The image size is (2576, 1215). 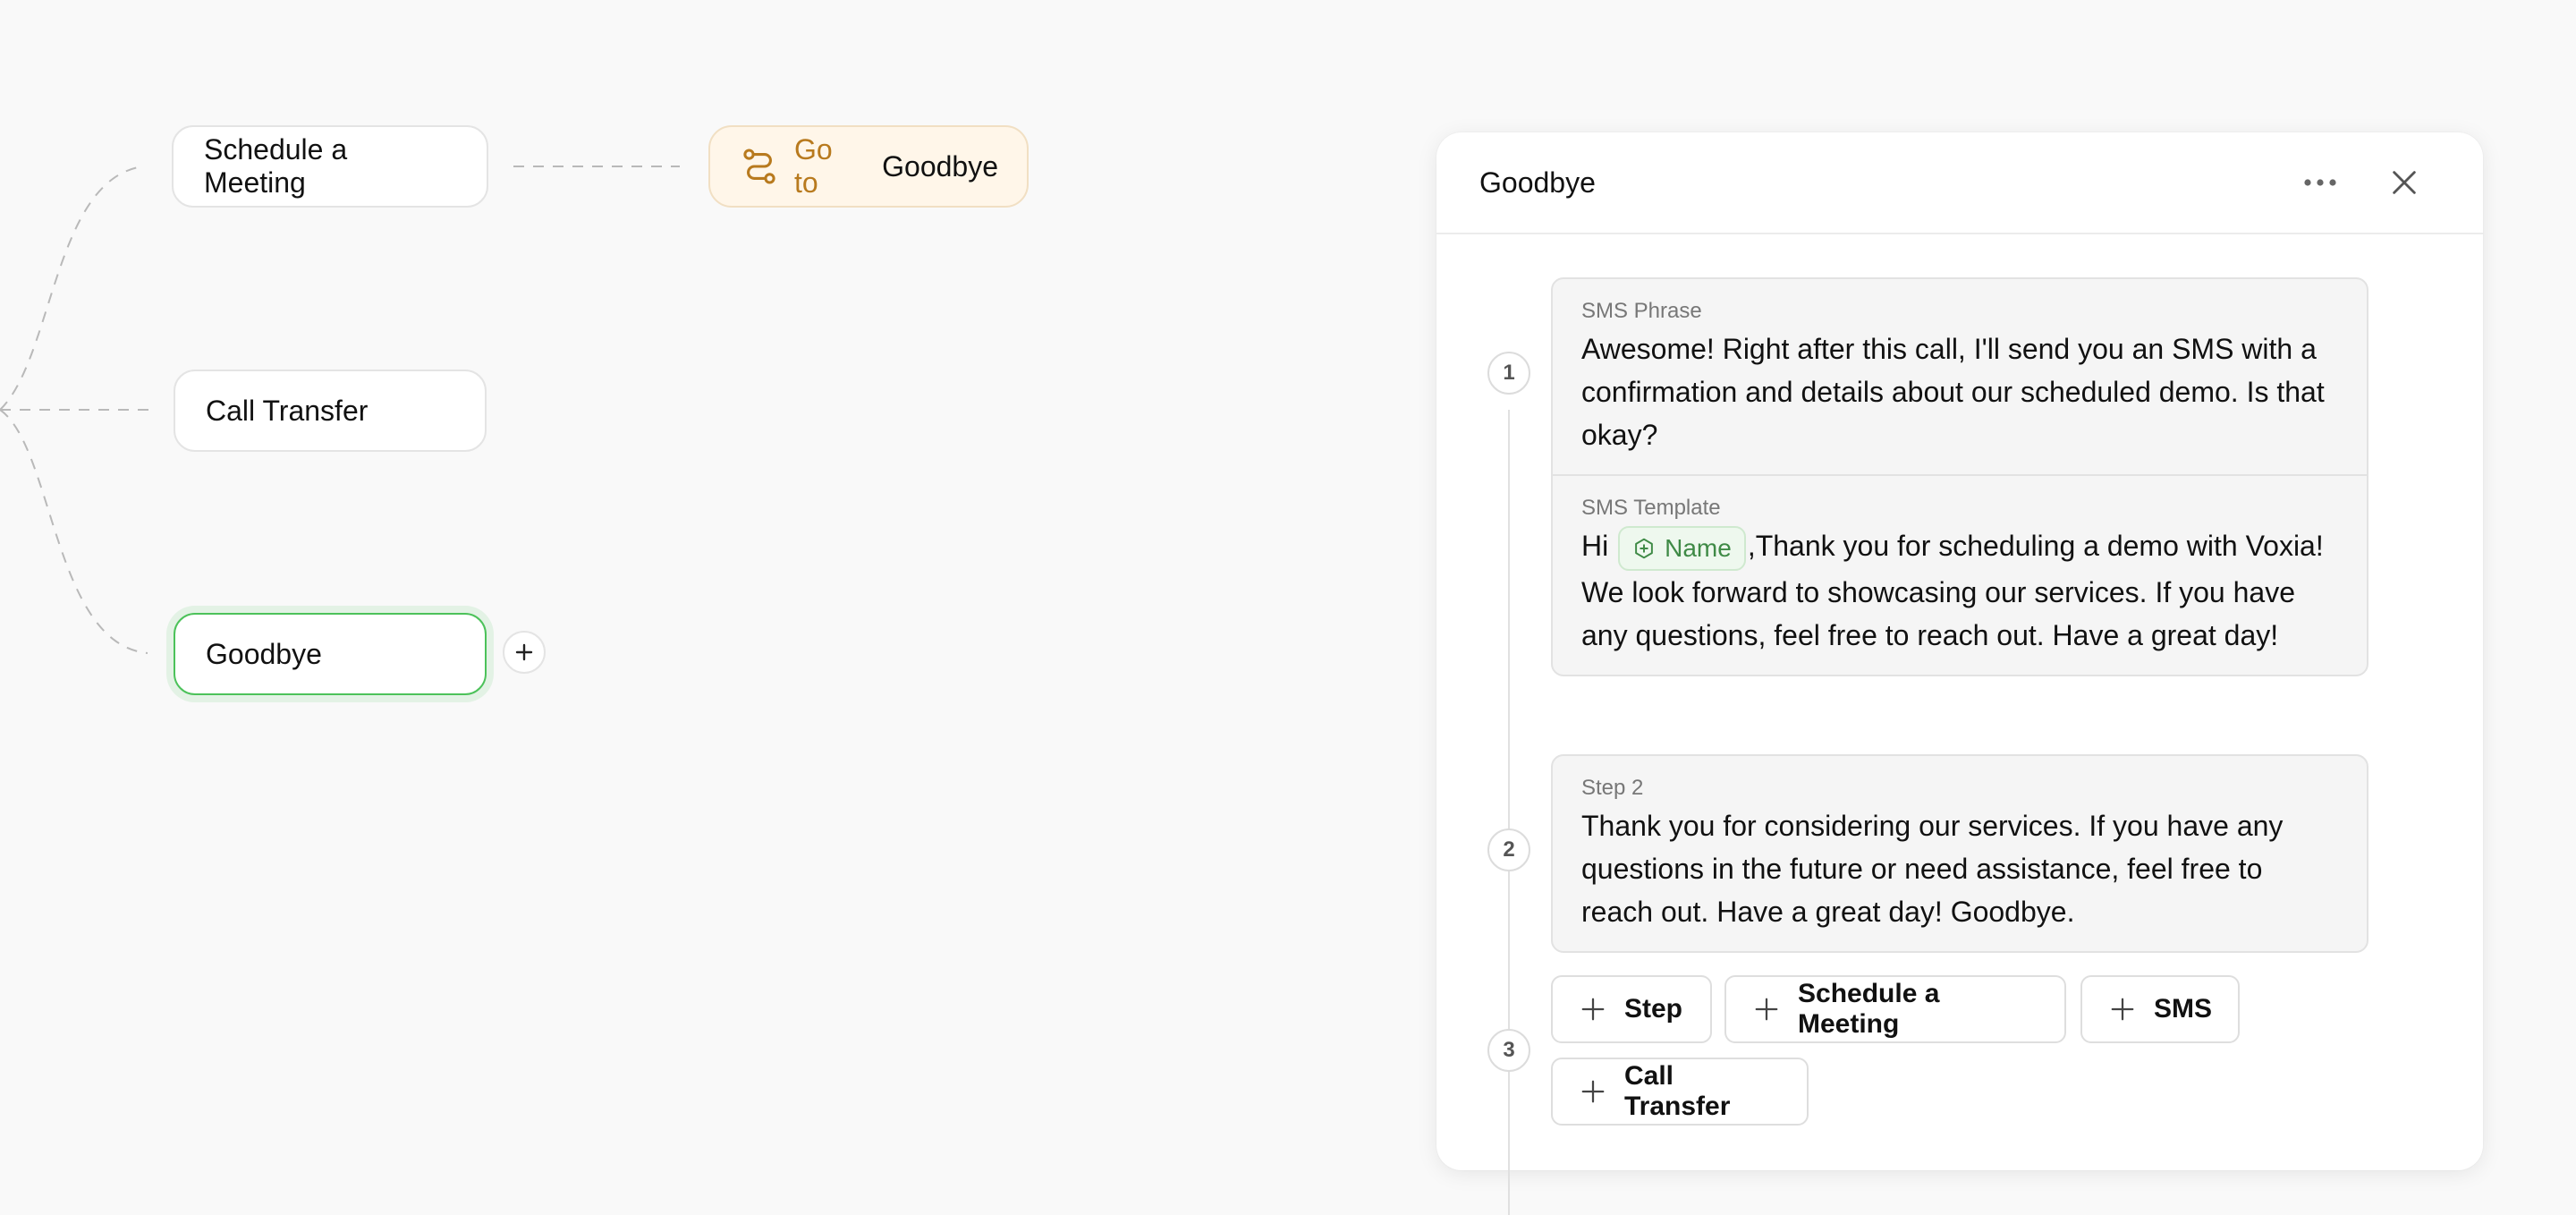 What do you see at coordinates (1959, 183) in the screenshot?
I see `panel-header: Goodbye` at bounding box center [1959, 183].